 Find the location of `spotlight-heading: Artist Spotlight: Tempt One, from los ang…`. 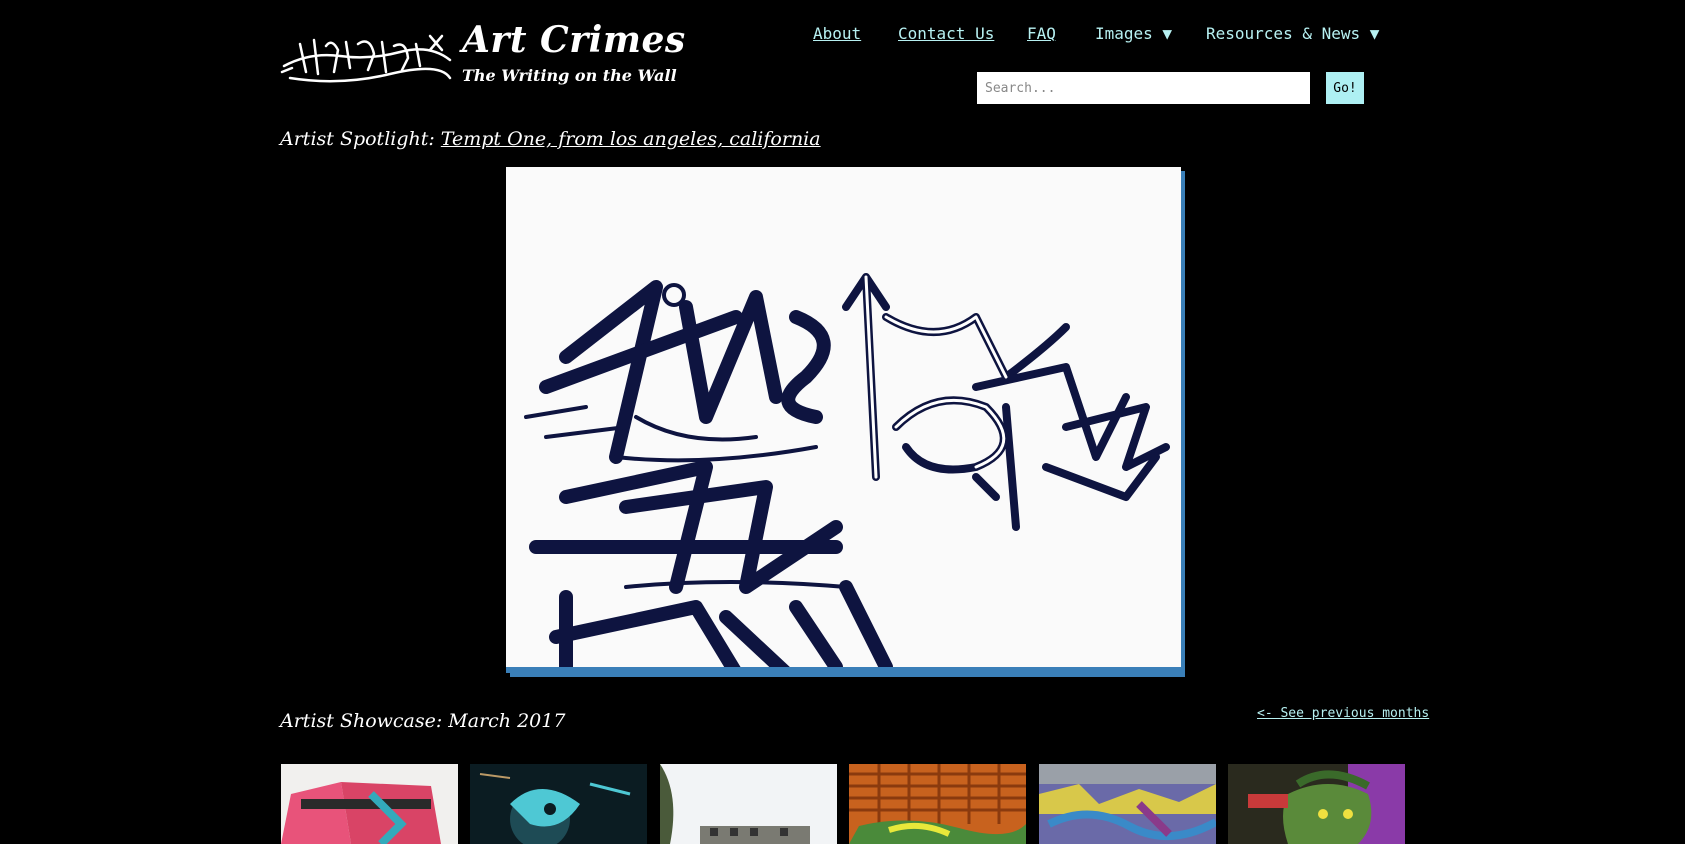

spotlight-heading: Artist Spotlight: Tempt One, from los ang… is located at coordinates (550, 139).